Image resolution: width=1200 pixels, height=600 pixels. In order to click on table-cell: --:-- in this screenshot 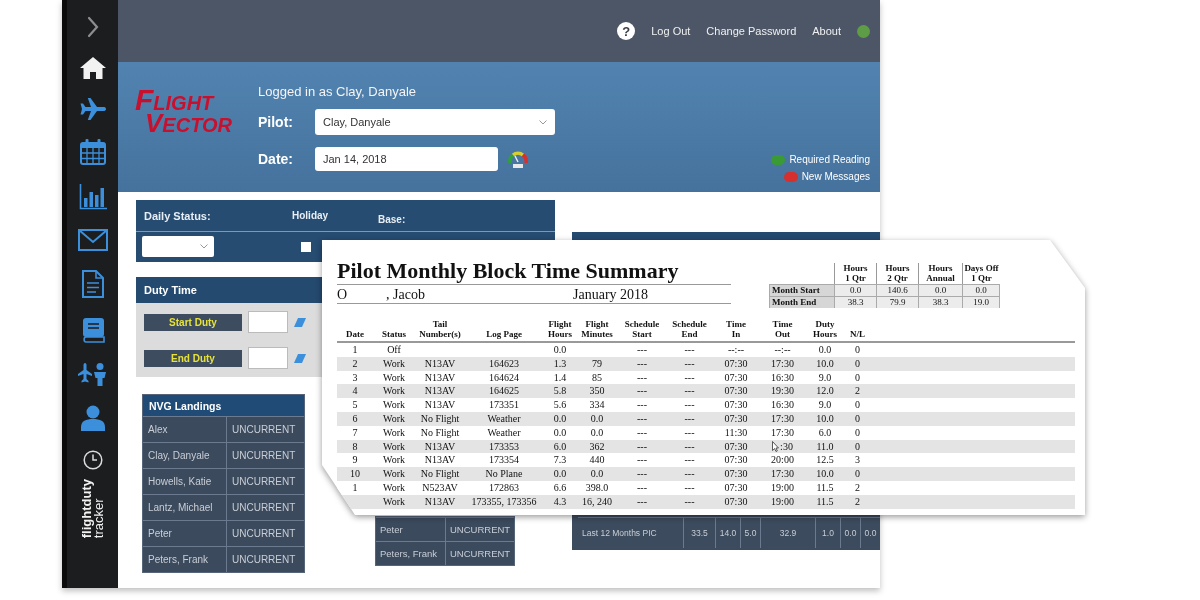, I will do `click(782, 350)`.